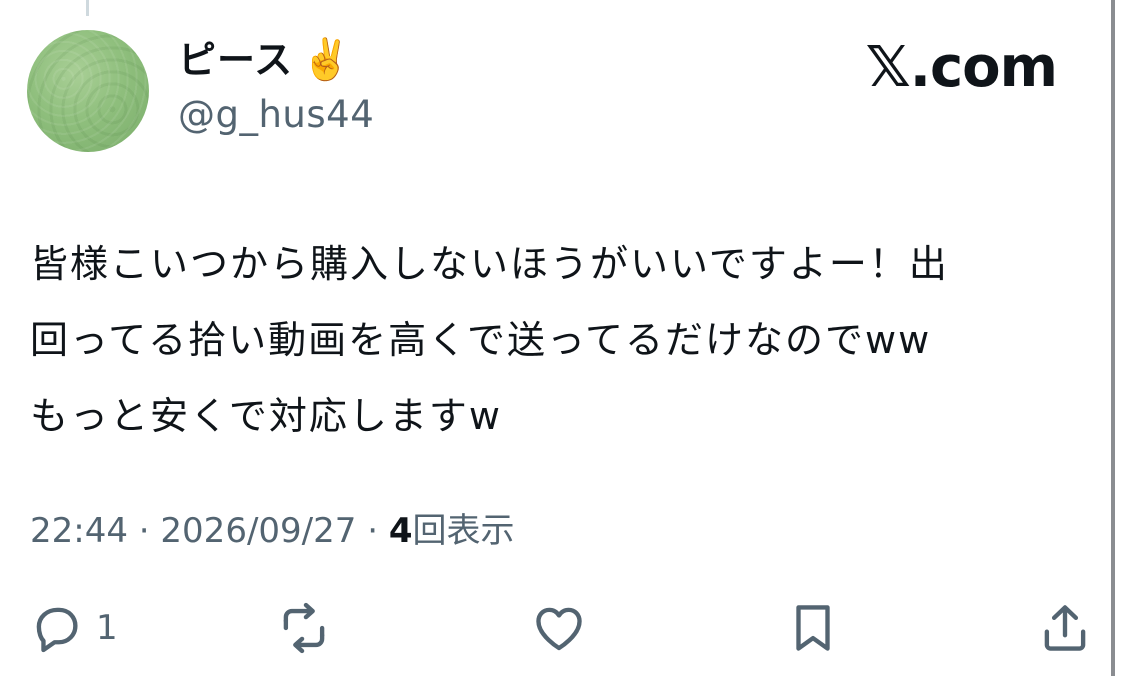 The image size is (1125, 676). Describe the element at coordinates (276, 114) in the screenshot. I see `author-handle: @g_hus44` at that location.